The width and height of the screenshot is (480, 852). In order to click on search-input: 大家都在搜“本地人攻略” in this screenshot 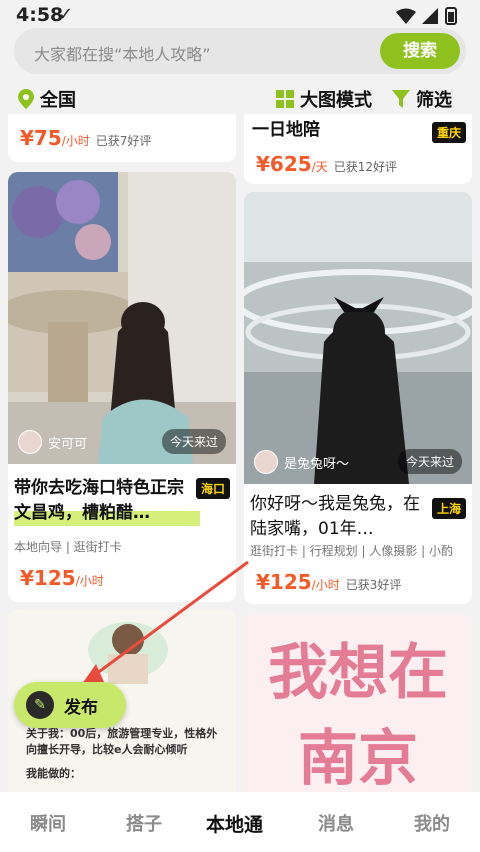, I will do `click(122, 53)`.